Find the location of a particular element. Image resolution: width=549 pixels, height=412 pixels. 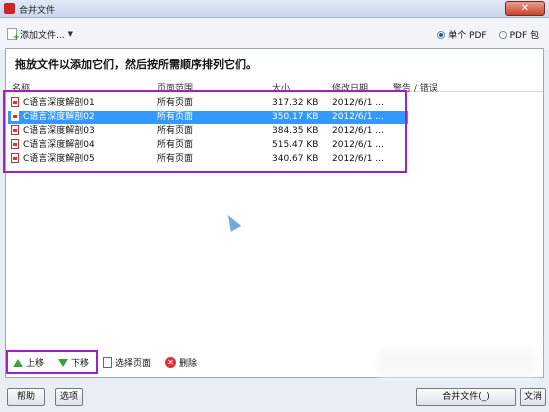

help-button: 帮助 is located at coordinates (26, 397).